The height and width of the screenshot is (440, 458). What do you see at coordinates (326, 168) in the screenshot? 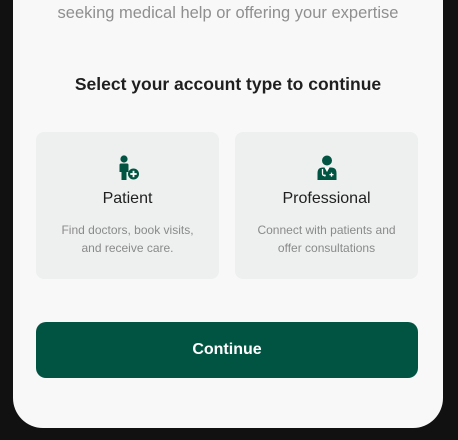
I see `doctor-icon` at bounding box center [326, 168].